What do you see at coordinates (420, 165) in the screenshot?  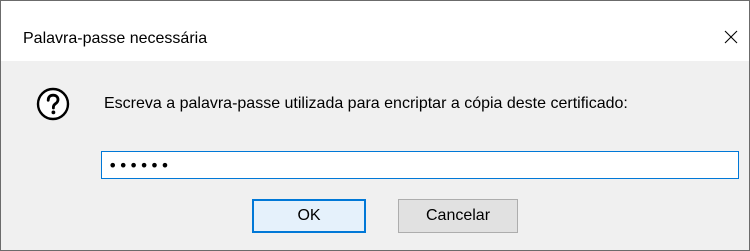 I see `password-input` at bounding box center [420, 165].